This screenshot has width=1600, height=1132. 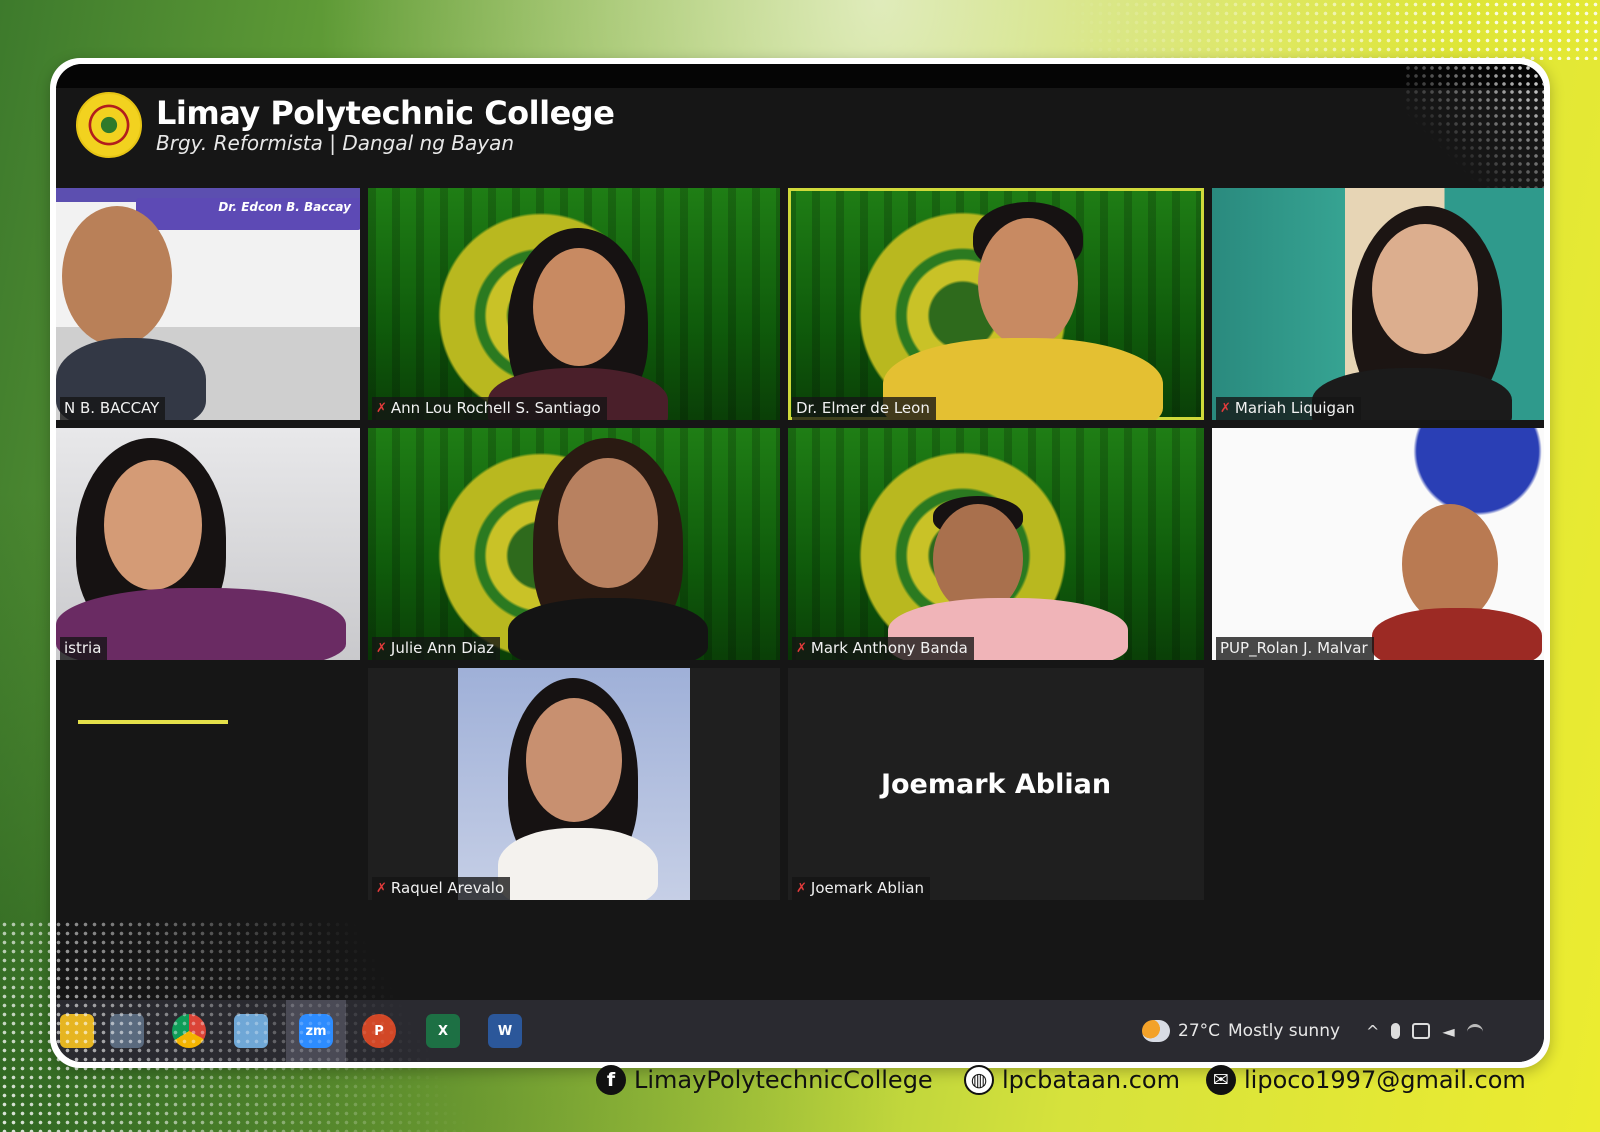 I want to click on name-banner: Dr. Edcon B. Baccay, so click(x=248, y=214).